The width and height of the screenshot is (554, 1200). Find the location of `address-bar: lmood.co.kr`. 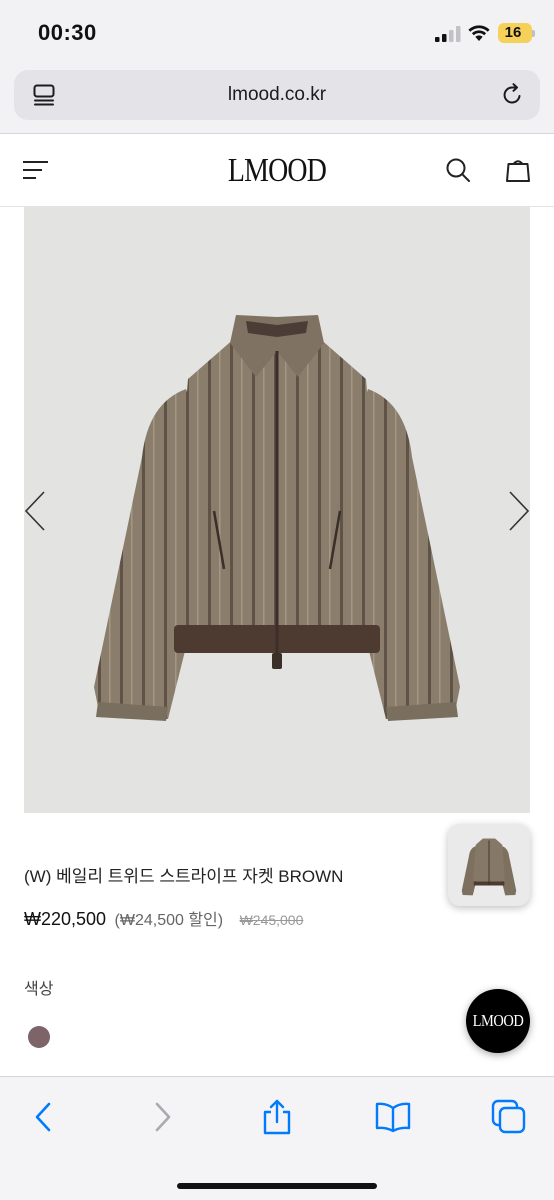

address-bar: lmood.co.kr is located at coordinates (277, 95).